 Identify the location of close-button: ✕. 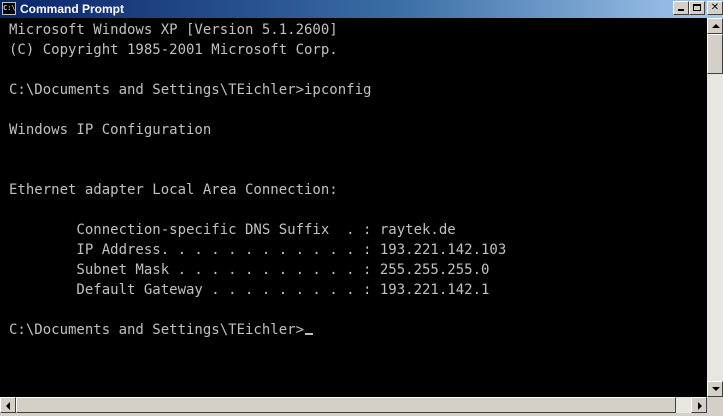
(715, 8).